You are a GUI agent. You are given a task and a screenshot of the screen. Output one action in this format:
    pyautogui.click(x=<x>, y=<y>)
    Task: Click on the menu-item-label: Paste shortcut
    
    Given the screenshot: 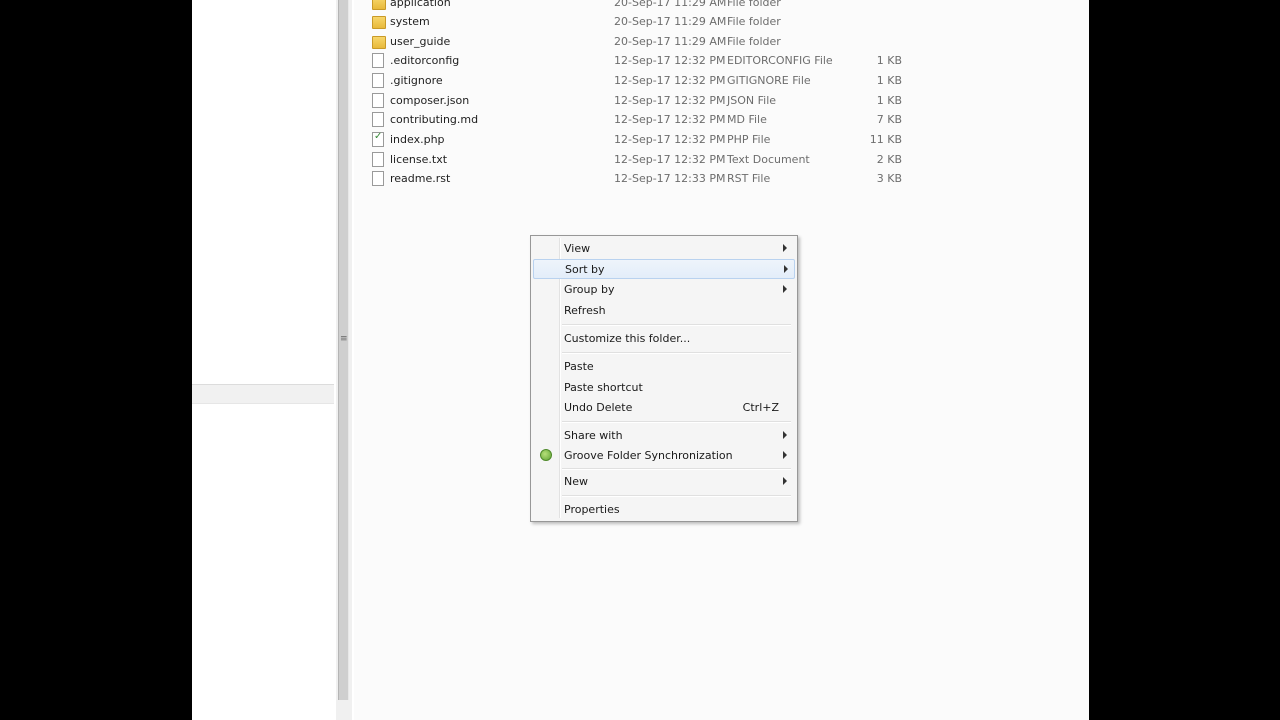 What is the action you would take?
    pyautogui.click(x=603, y=387)
    